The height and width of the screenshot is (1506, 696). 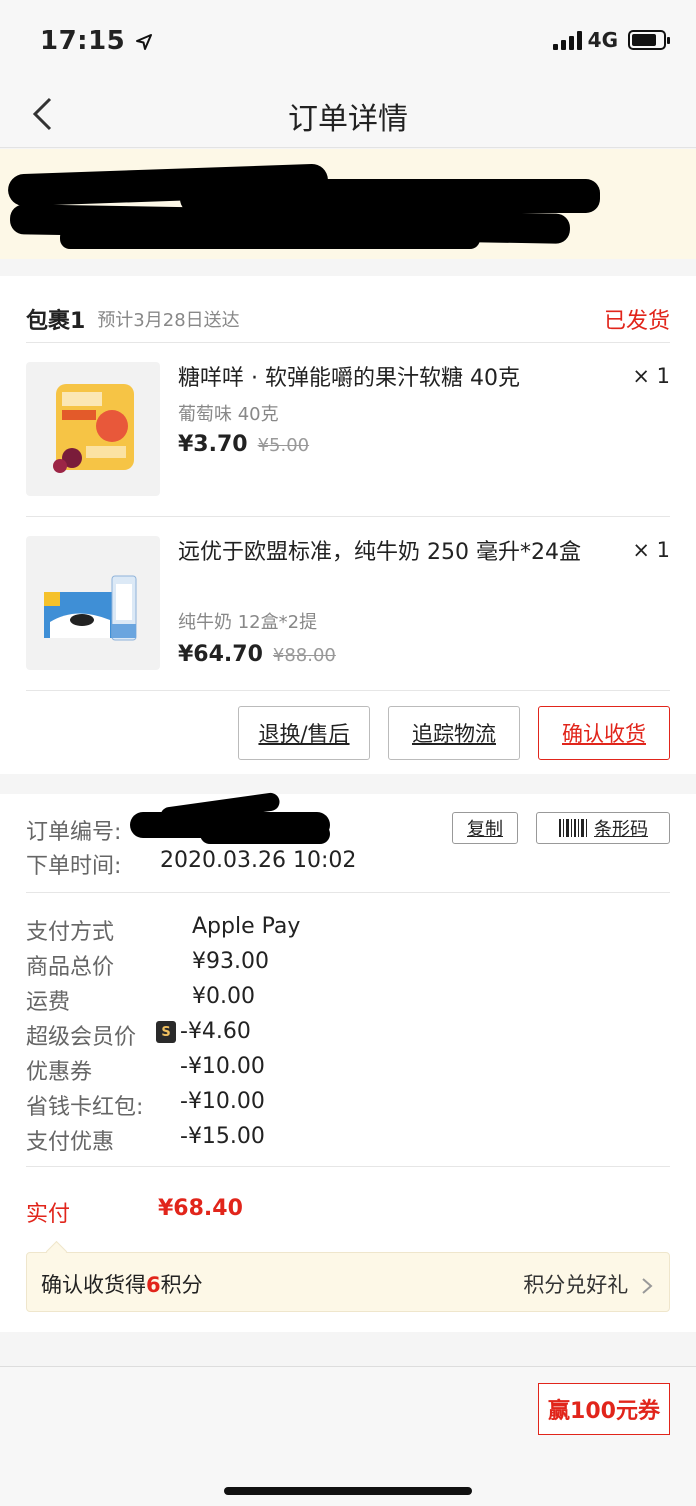 What do you see at coordinates (636, 321) in the screenshot?
I see `package-status: 已发货` at bounding box center [636, 321].